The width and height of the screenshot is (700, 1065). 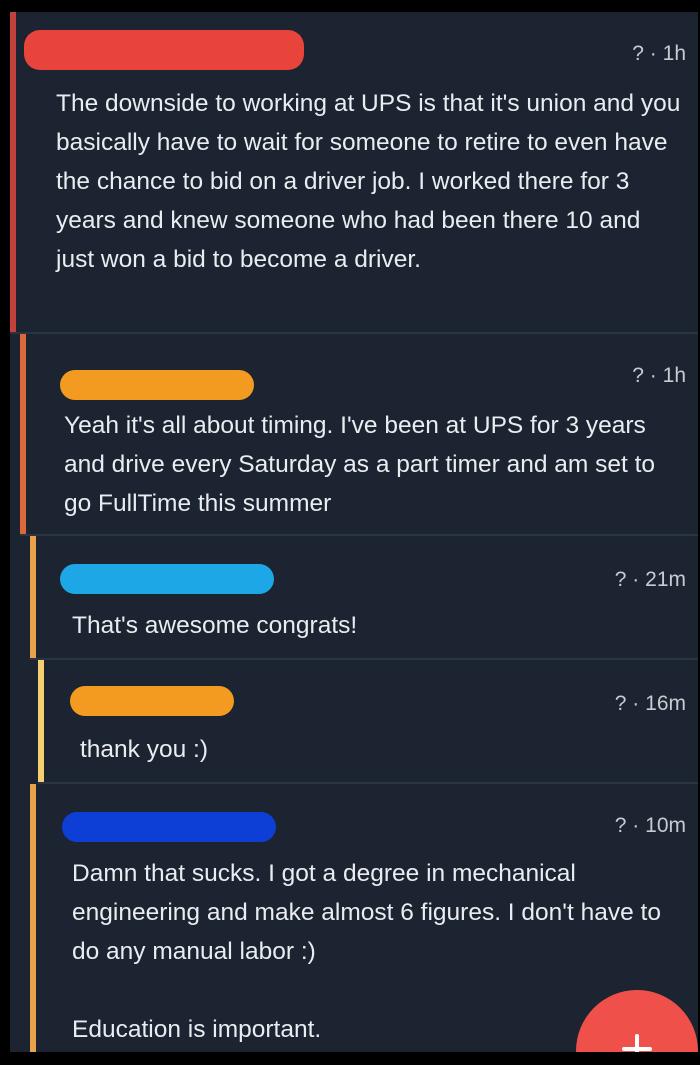 I want to click on comment-meta: ? · 16m, so click(x=650, y=703).